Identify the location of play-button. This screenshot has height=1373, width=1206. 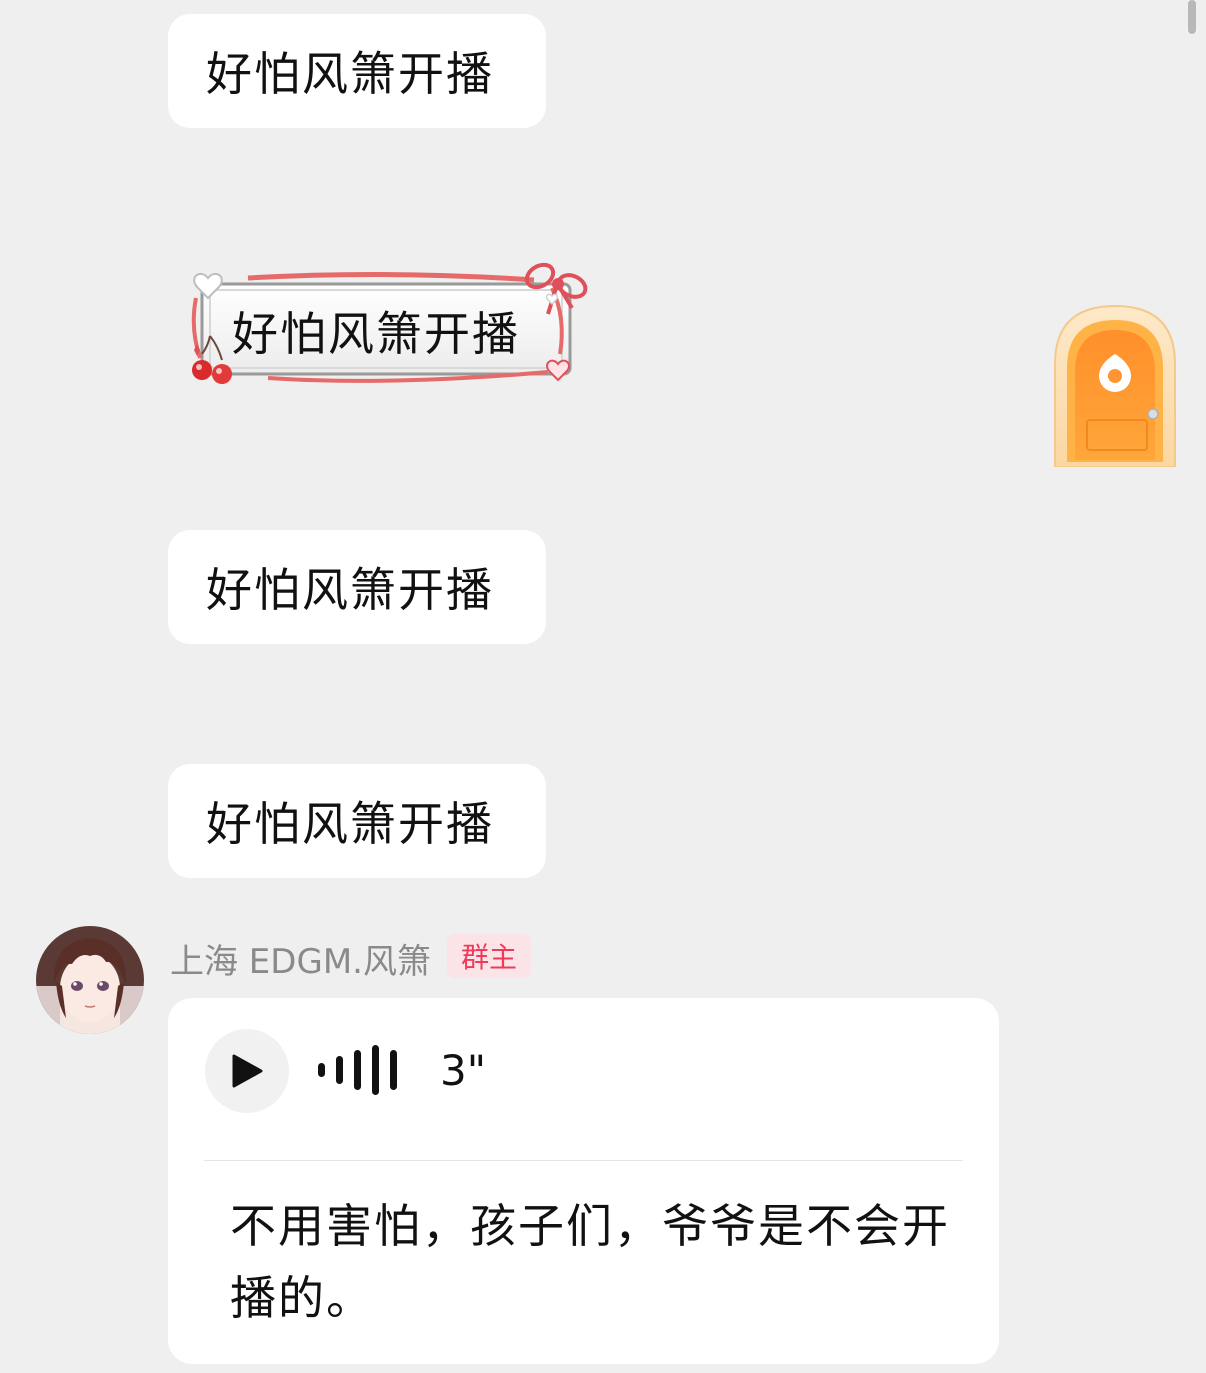
(247, 1071).